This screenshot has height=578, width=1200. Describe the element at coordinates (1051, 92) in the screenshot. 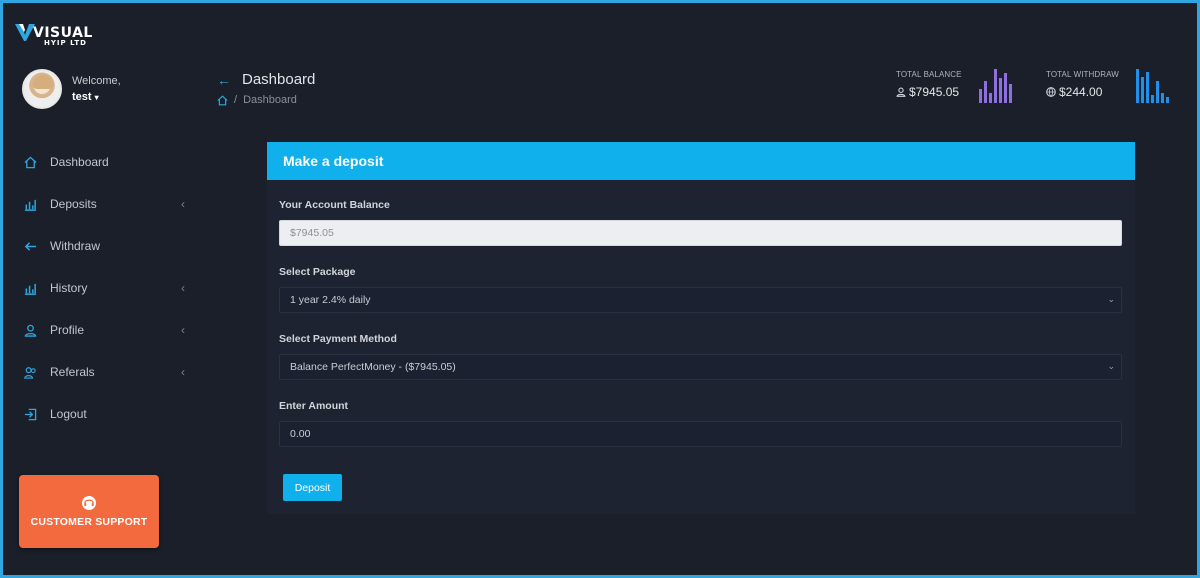

I see `globe-icon` at that location.